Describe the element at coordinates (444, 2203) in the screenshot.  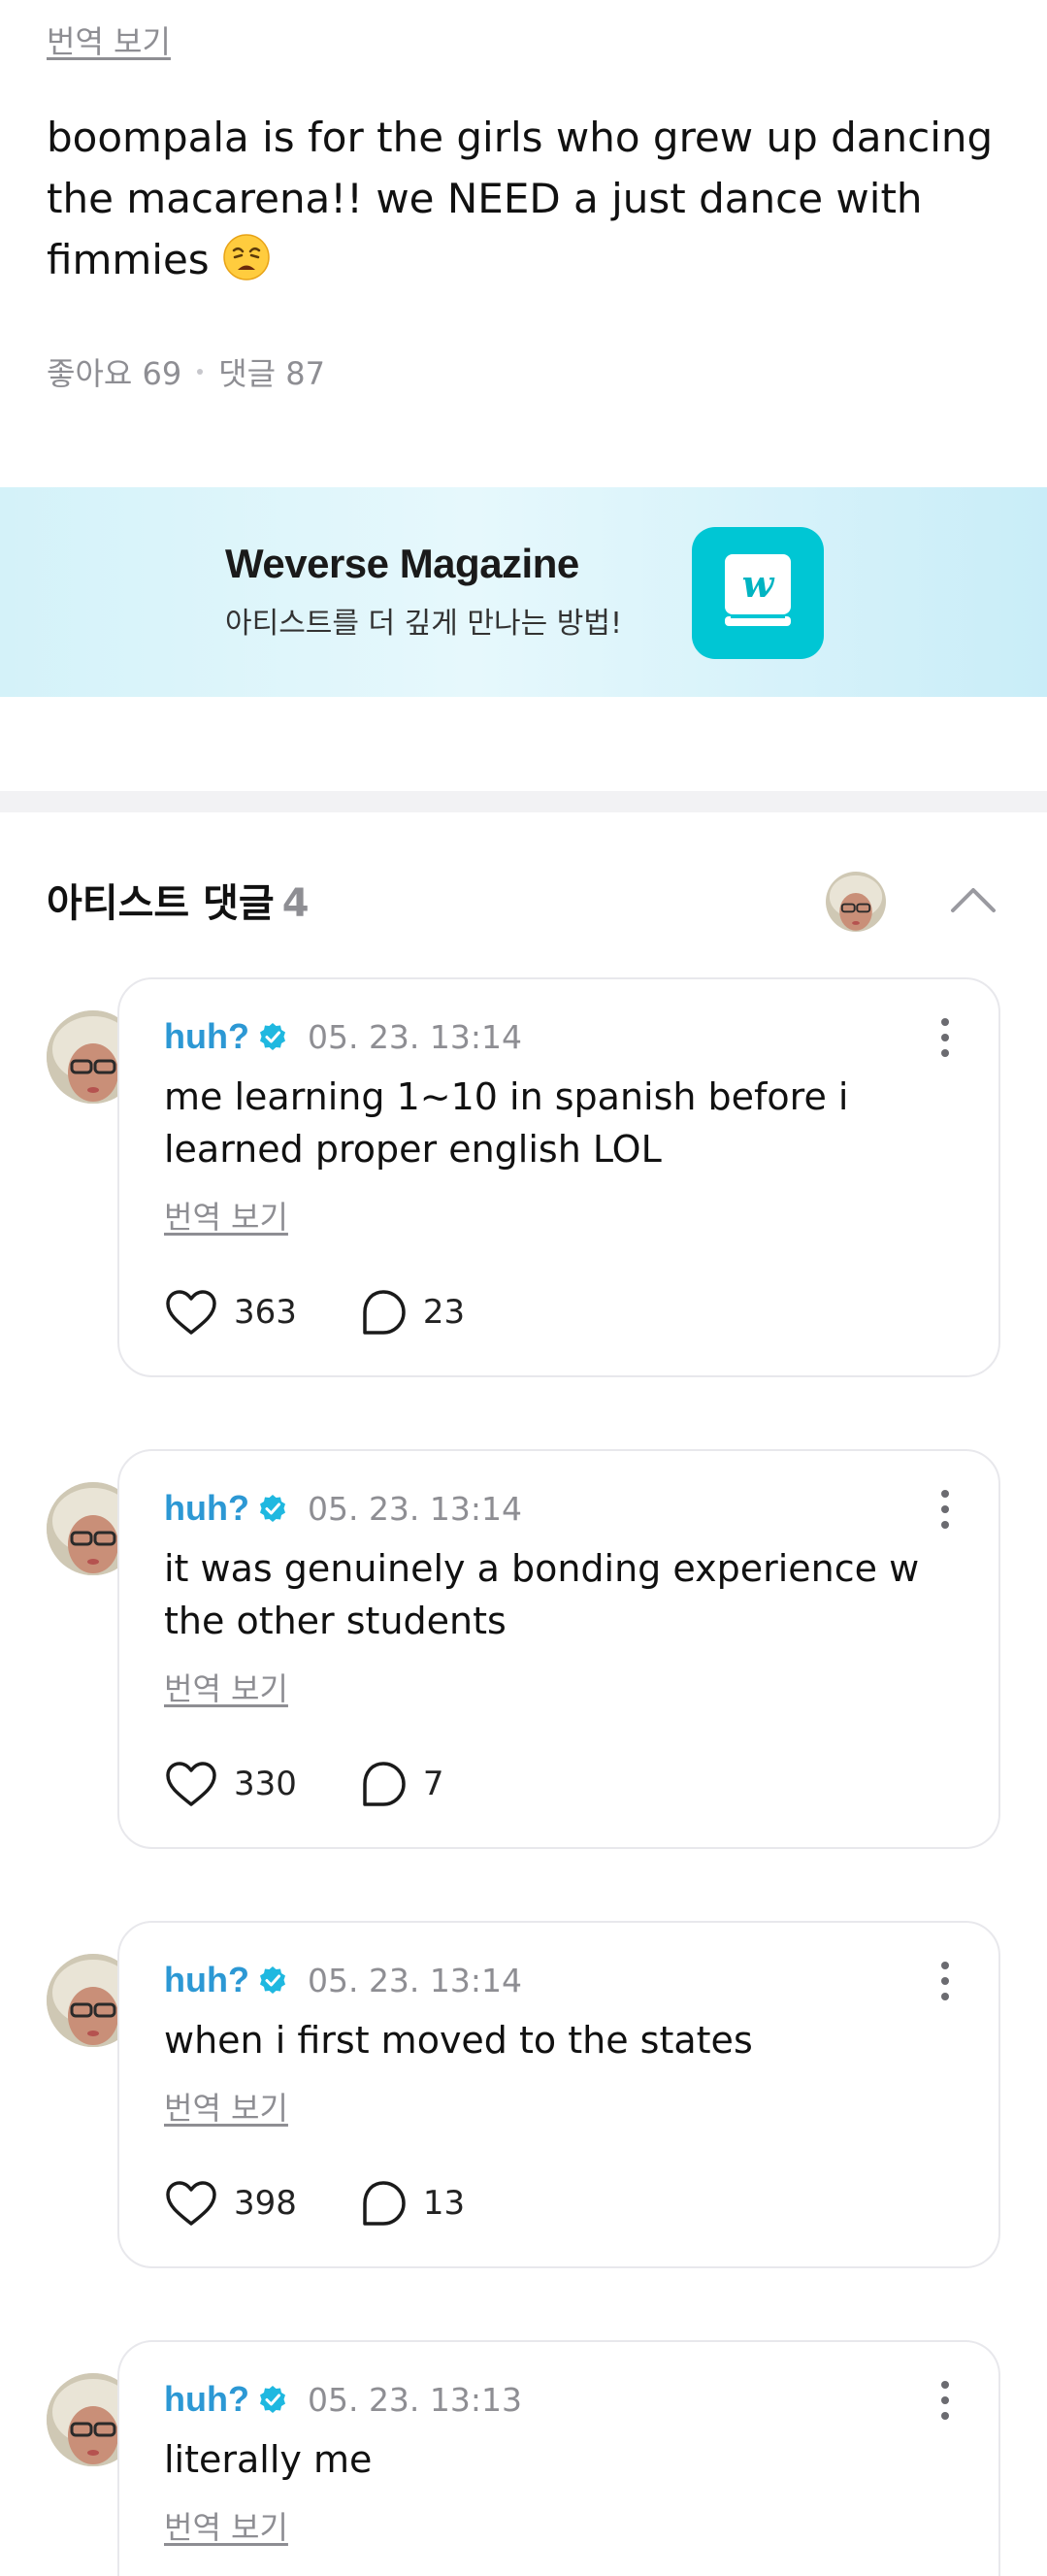
I see `reply-count: 13` at that location.